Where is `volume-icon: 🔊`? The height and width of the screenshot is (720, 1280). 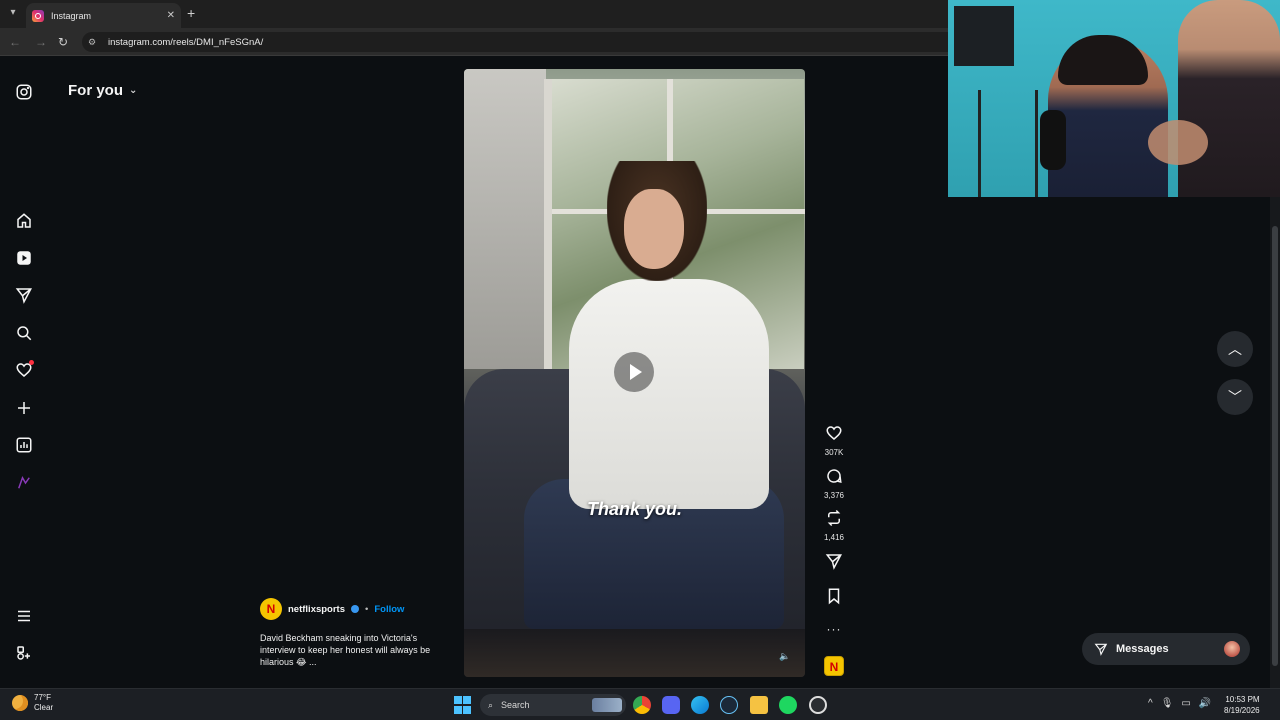 volume-icon: 🔊 is located at coordinates (1205, 703).